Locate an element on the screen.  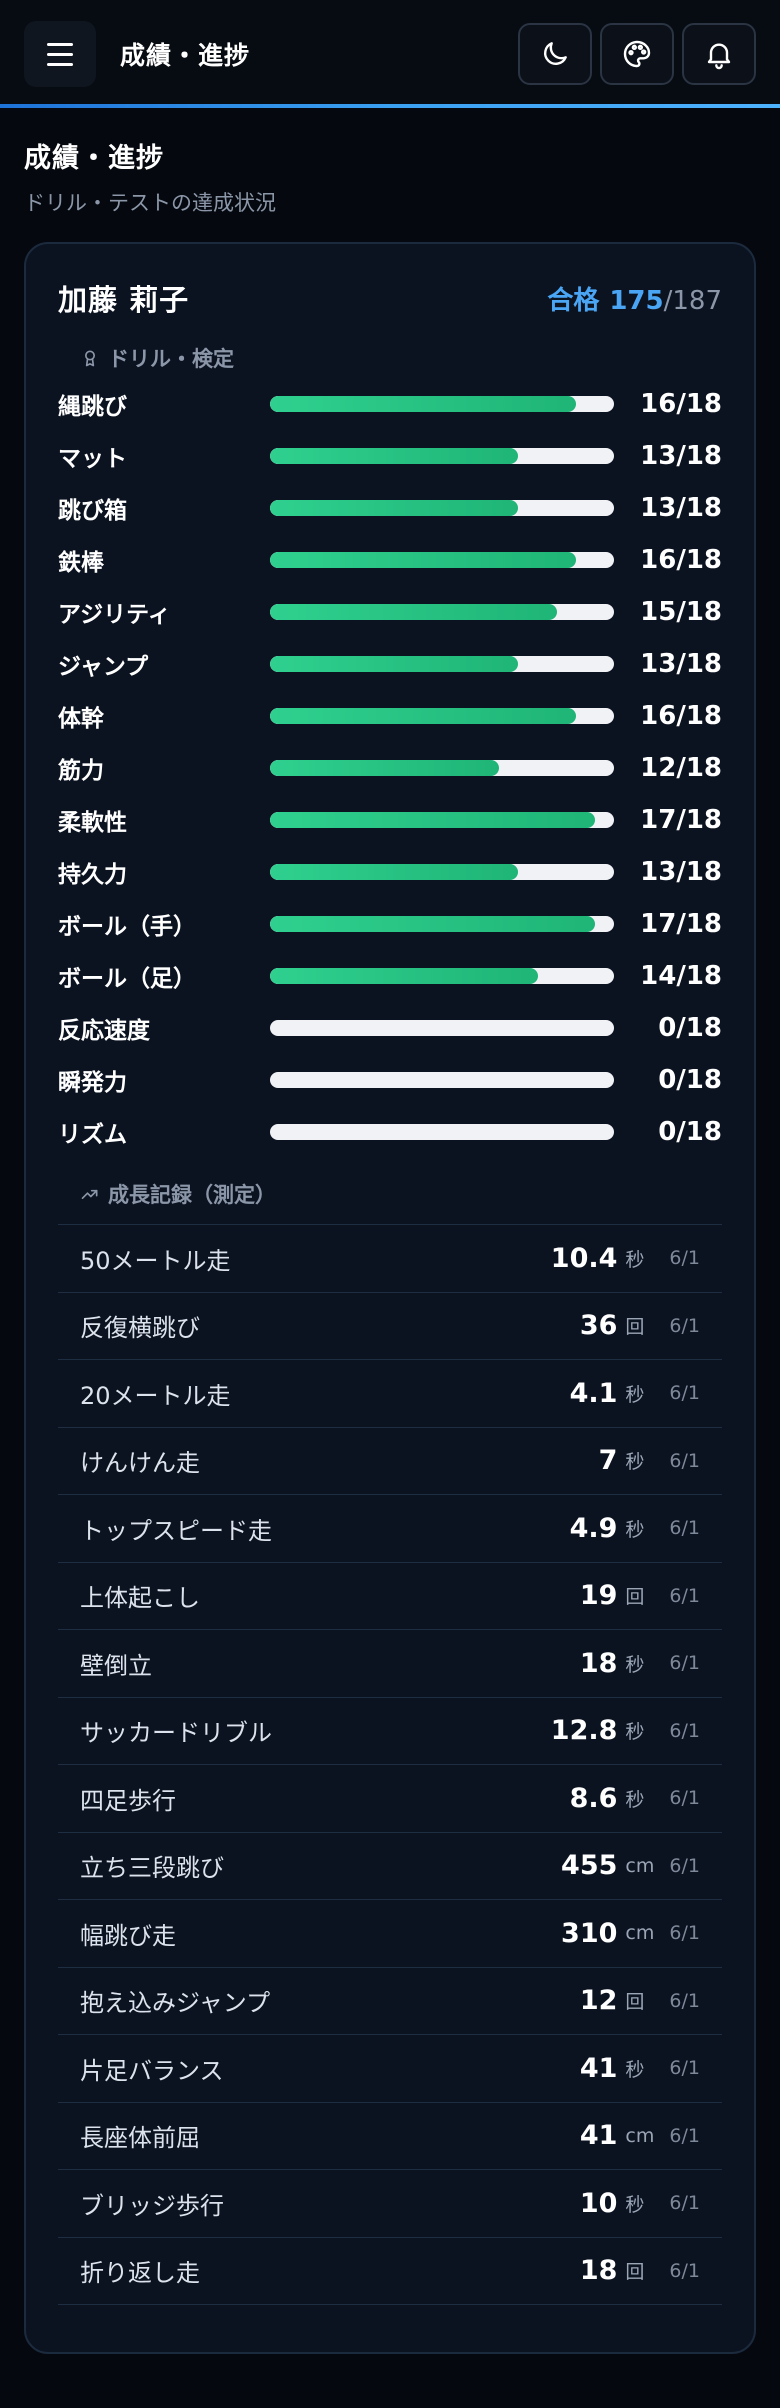
measurement-value: 7 is located at coordinates (608, 1461).